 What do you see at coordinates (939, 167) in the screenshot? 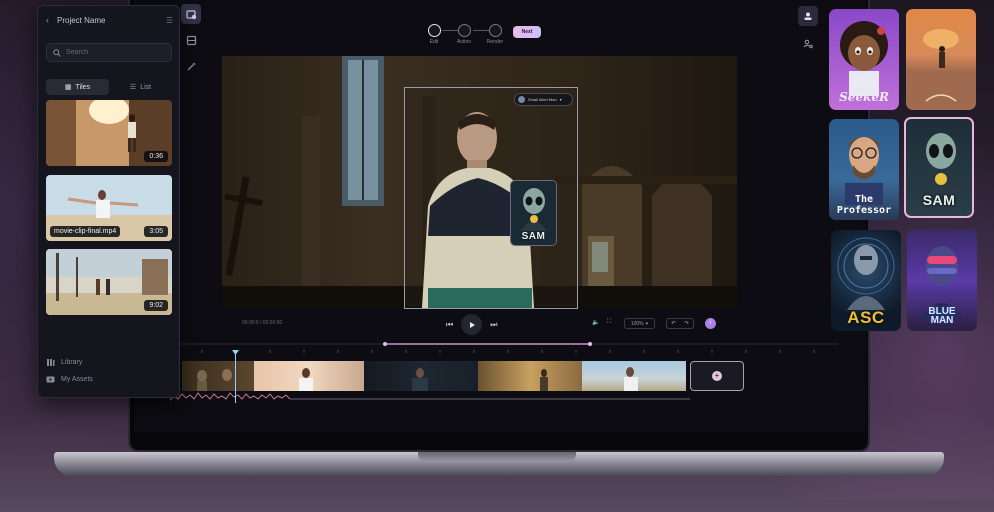
I see `character-card-sam: SAM` at bounding box center [939, 167].